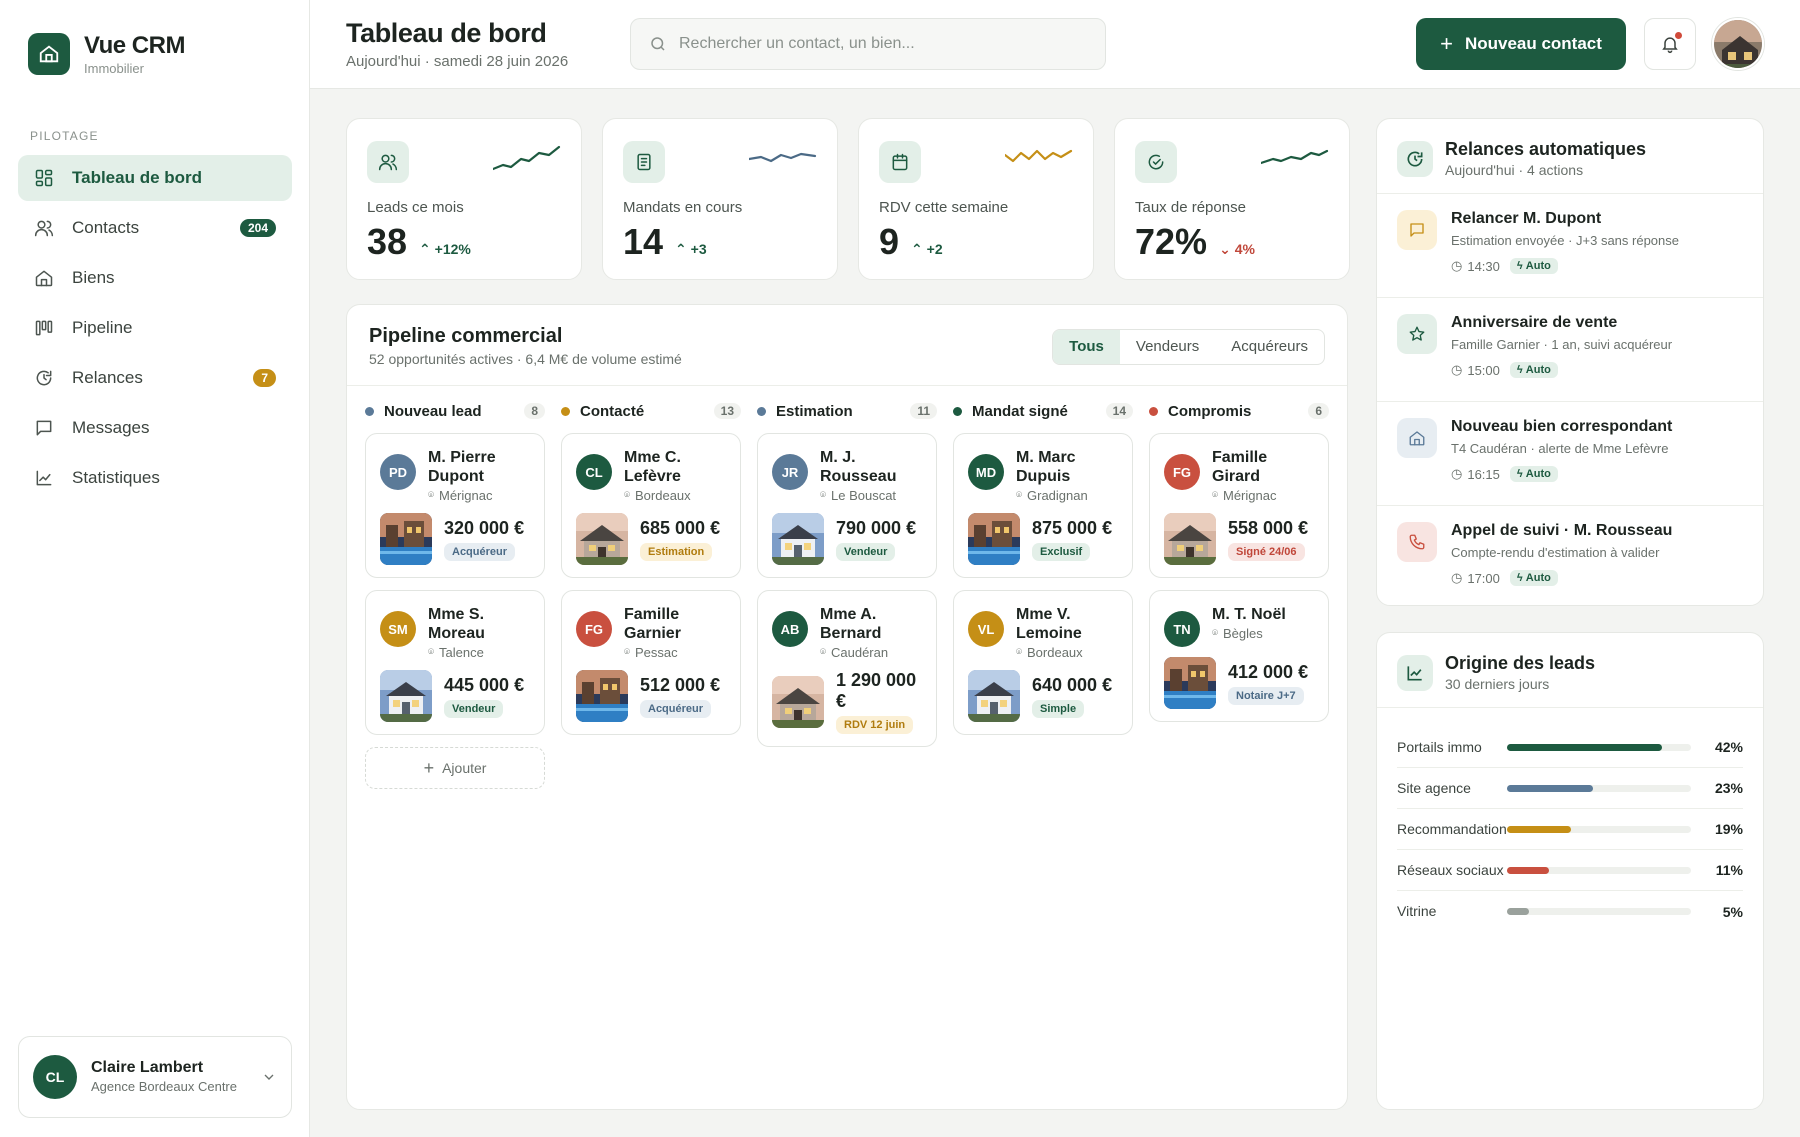 This screenshot has height=1137, width=1800. What do you see at coordinates (1046, 467) in the screenshot?
I see `deal-name: M. Marc Dupuis` at bounding box center [1046, 467].